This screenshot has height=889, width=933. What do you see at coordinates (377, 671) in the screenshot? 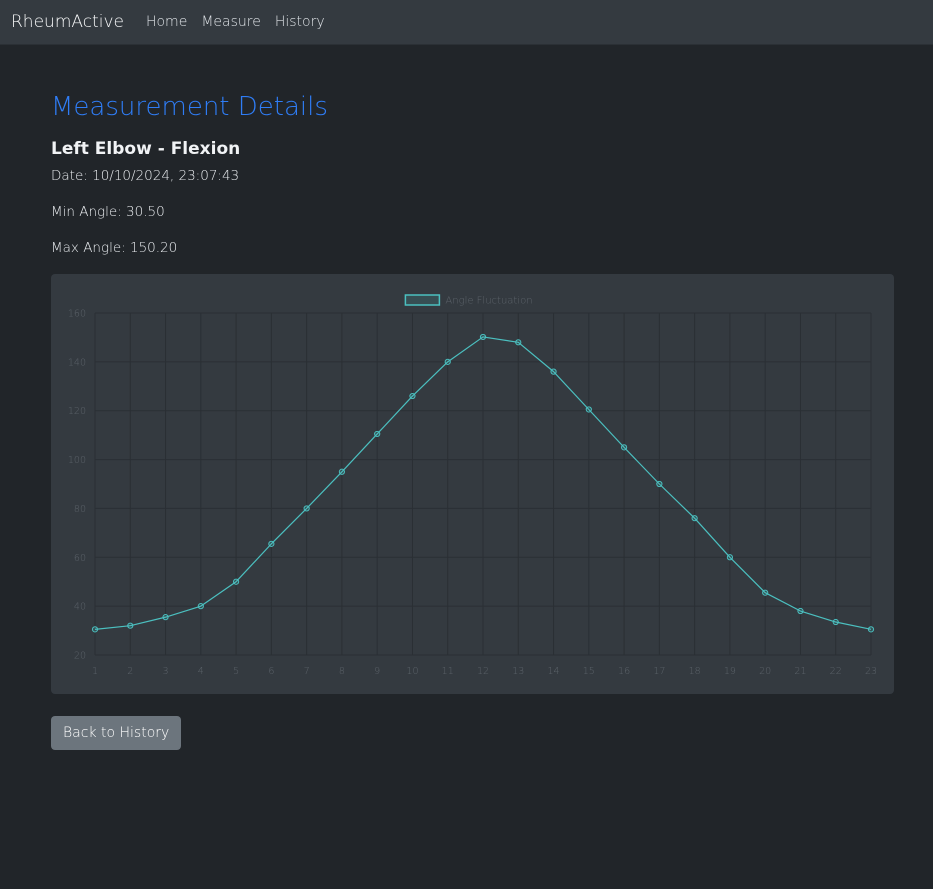
I see `x-tick-label: 9` at bounding box center [377, 671].